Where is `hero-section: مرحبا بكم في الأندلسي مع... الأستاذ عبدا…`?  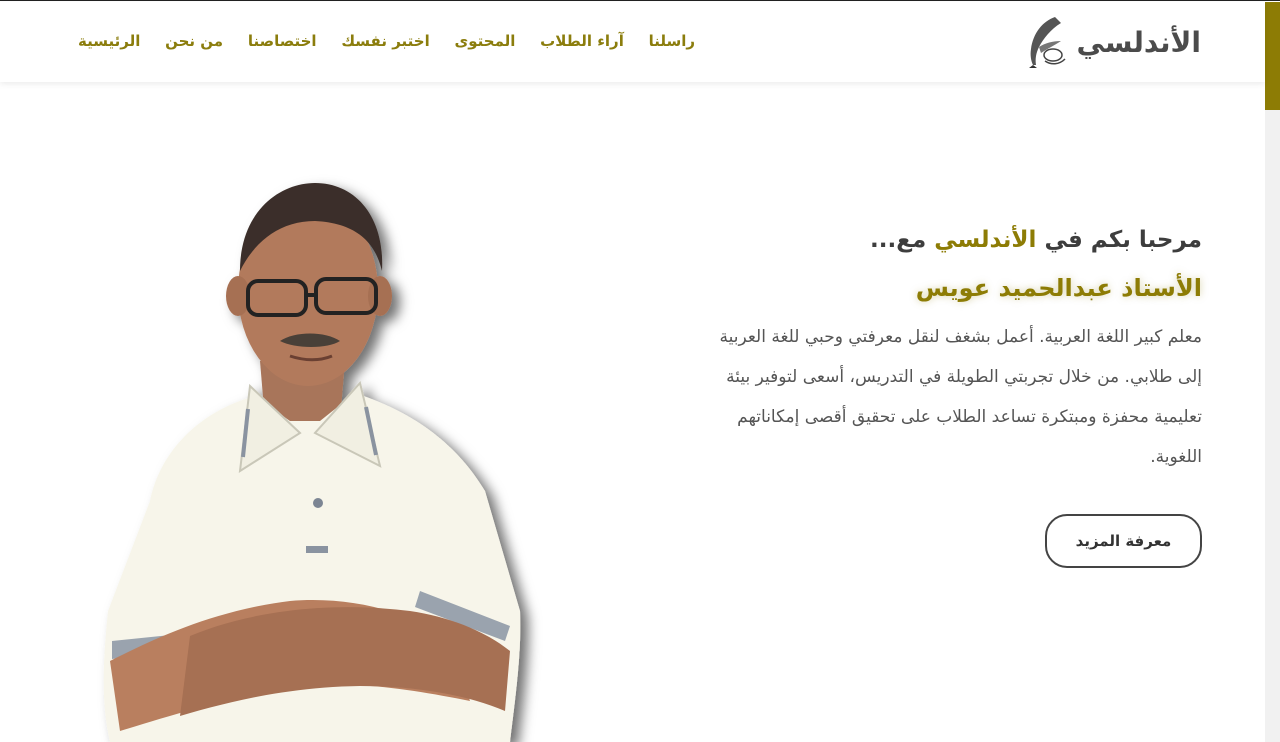 hero-section: مرحبا بكم في الأندلسي مع... الأستاذ عبدا… is located at coordinates (947, 350).